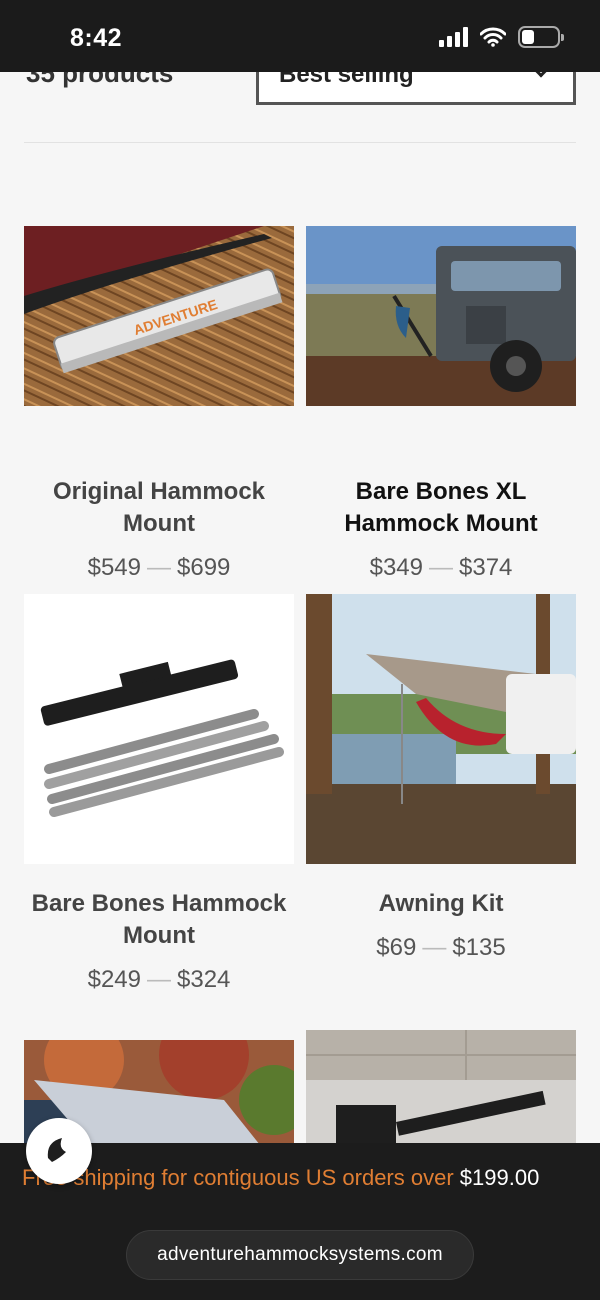  What do you see at coordinates (441, 904) in the screenshot?
I see `product-title: Awning Kit` at bounding box center [441, 904].